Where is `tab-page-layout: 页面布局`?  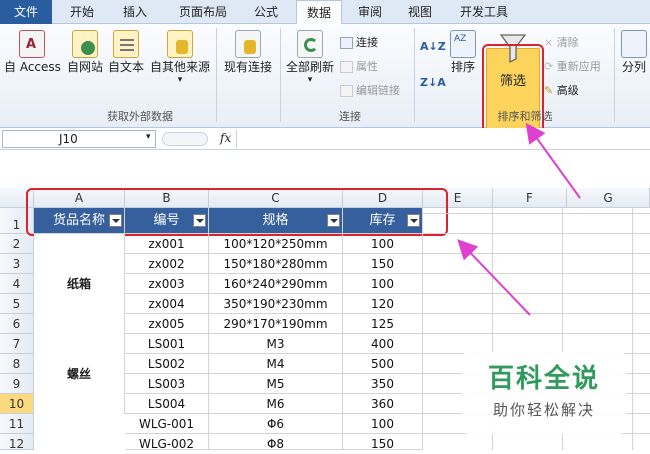 tab-page-layout: 页面布局 is located at coordinates (203, 12).